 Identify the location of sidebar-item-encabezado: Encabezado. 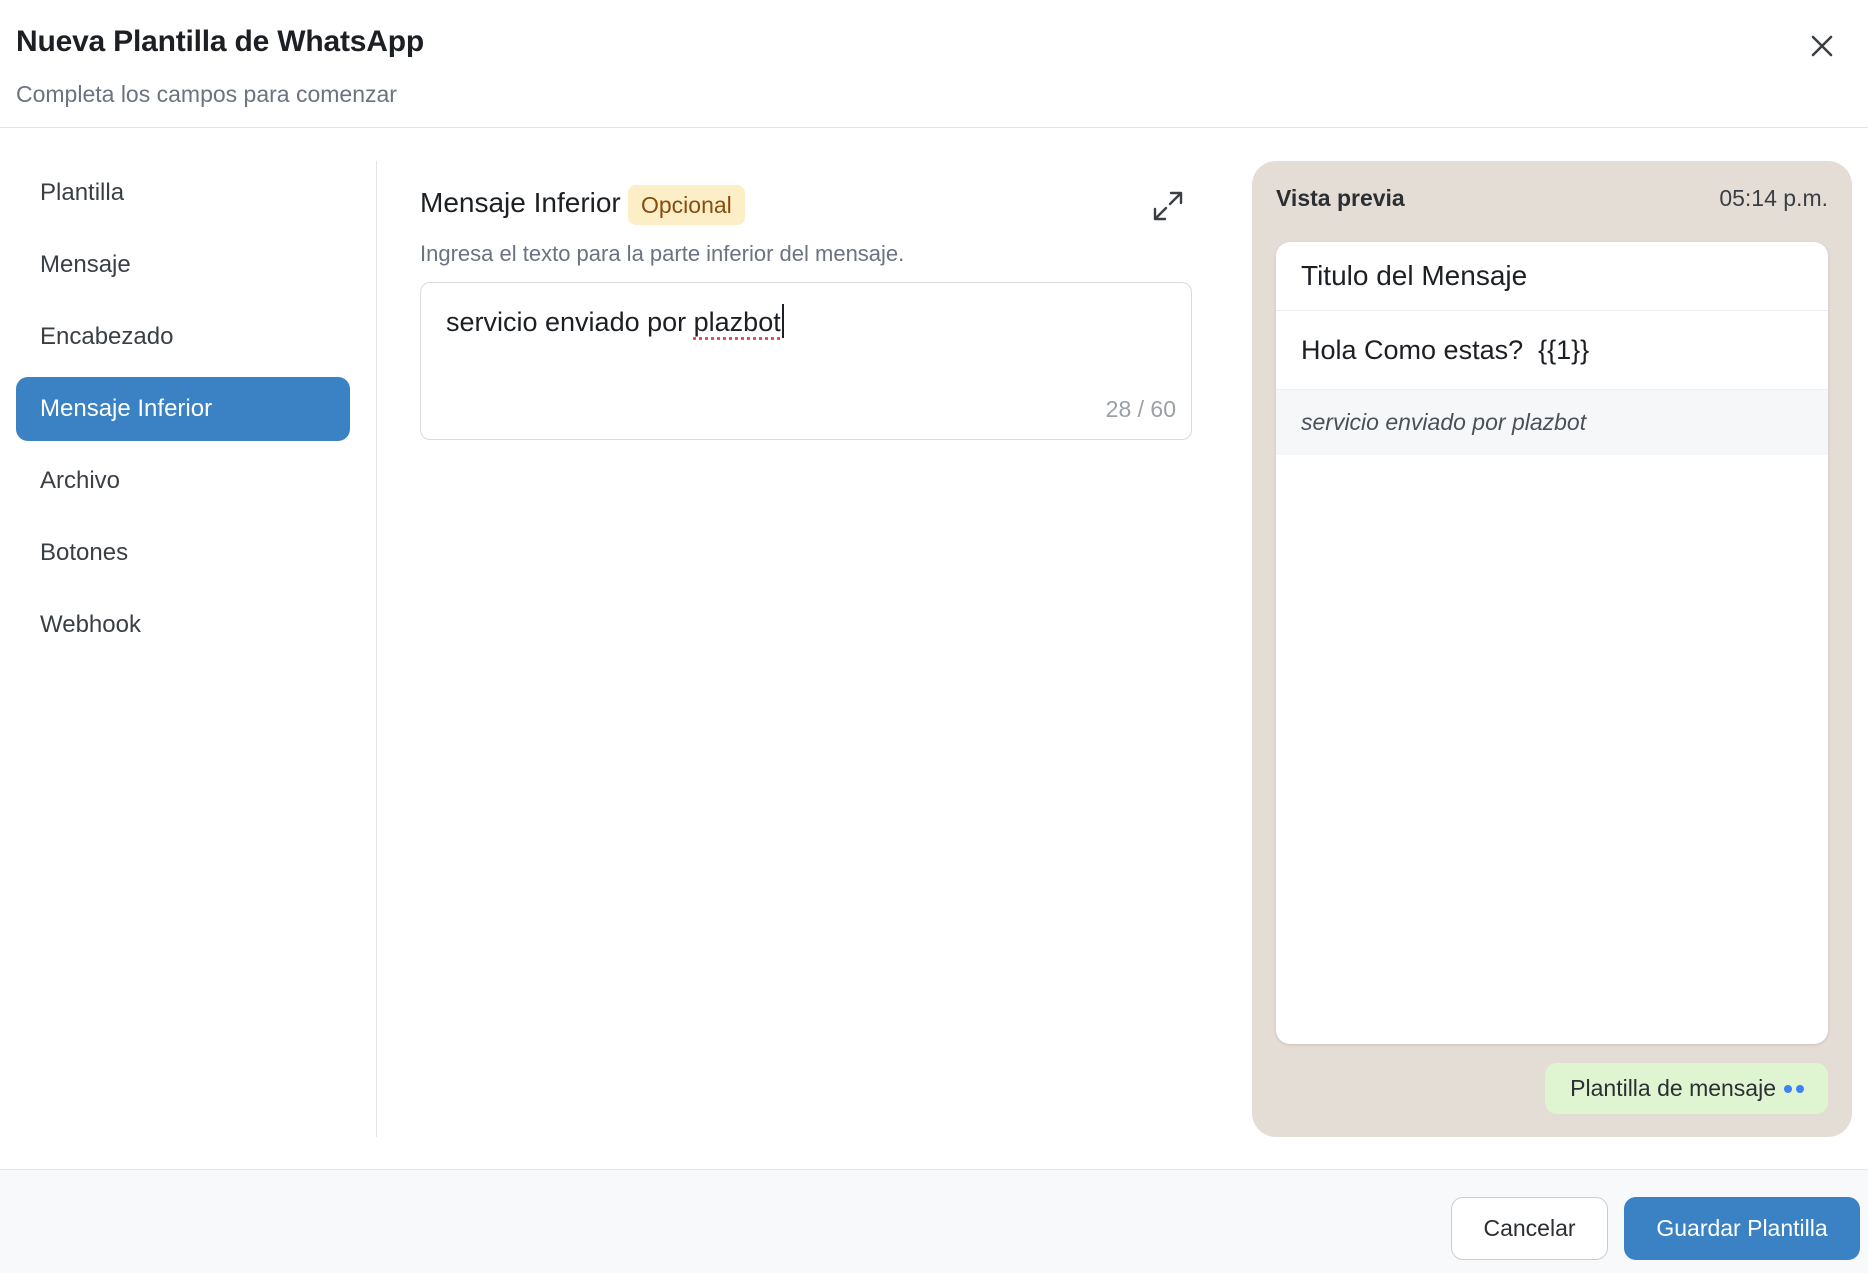
(183, 337).